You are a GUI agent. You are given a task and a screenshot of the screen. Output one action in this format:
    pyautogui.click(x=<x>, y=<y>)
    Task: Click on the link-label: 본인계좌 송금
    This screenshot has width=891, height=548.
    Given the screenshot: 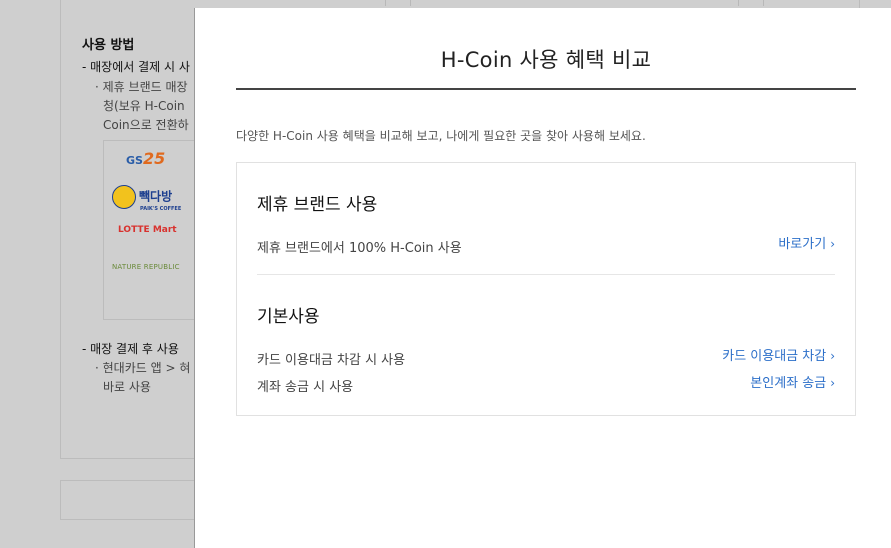 What is the action you would take?
    pyautogui.click(x=788, y=383)
    